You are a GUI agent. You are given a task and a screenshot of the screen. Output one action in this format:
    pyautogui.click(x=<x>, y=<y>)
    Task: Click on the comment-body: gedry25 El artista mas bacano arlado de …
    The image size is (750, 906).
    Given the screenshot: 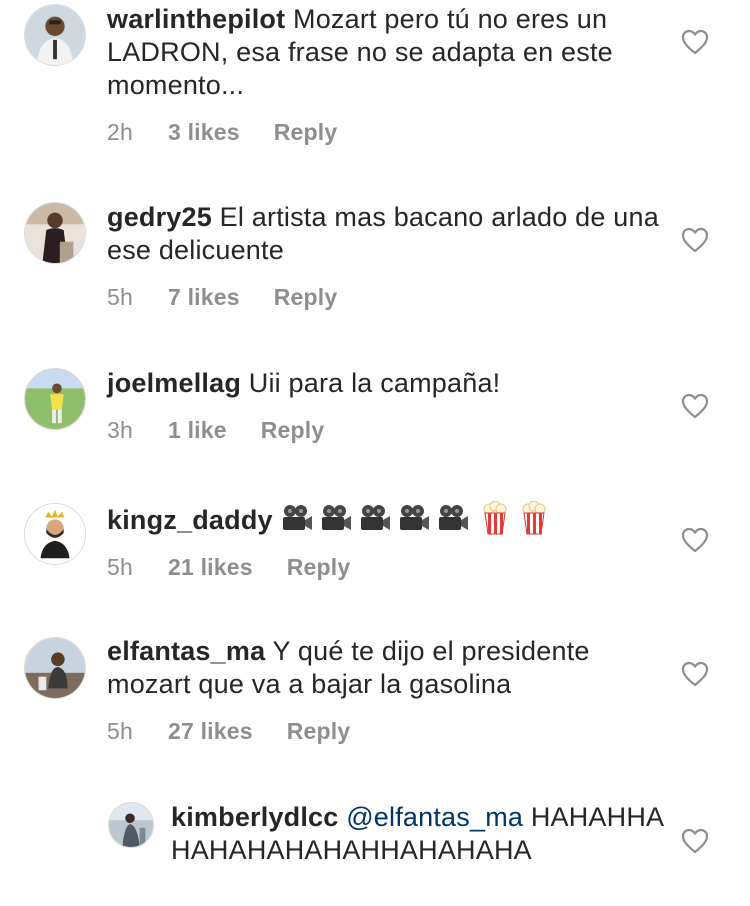 What is the action you would take?
    pyautogui.click(x=387, y=257)
    